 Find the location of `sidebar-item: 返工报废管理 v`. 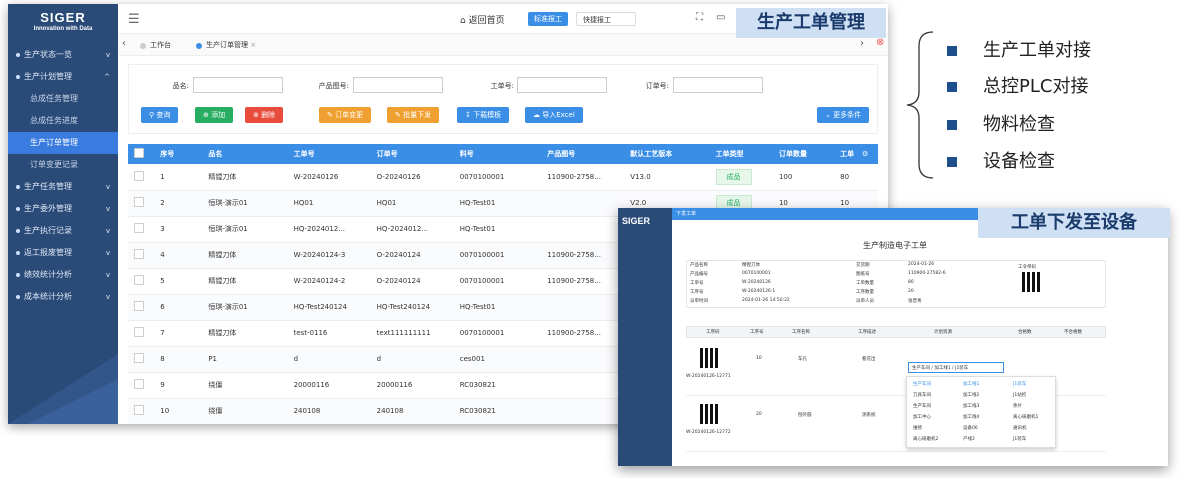

sidebar-item: 返工报废管理 v is located at coordinates (63, 253).